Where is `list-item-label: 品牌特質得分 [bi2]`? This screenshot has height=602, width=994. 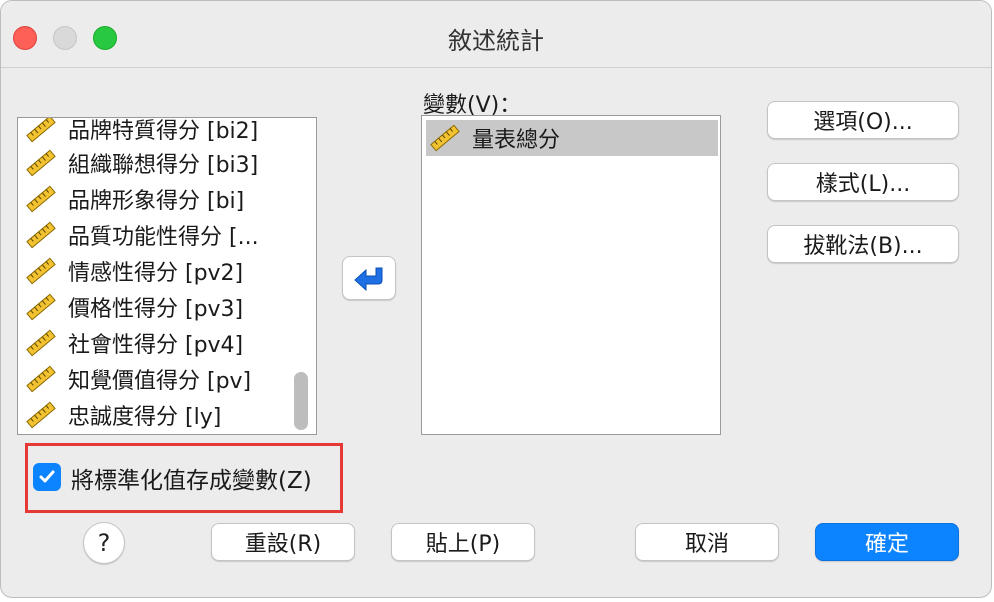 list-item-label: 品牌特質得分 [bi2] is located at coordinates (163, 131).